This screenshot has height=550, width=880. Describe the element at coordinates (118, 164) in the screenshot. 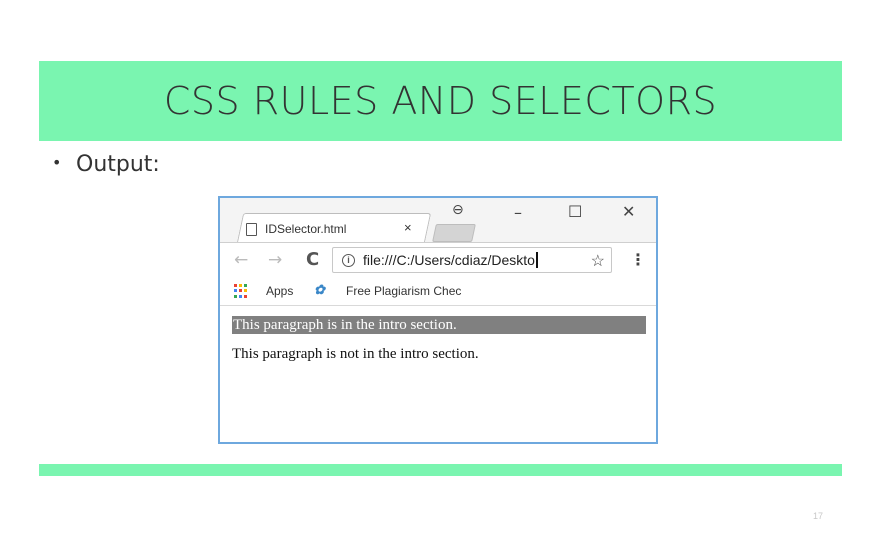

I see `bullet-text: Output:` at that location.